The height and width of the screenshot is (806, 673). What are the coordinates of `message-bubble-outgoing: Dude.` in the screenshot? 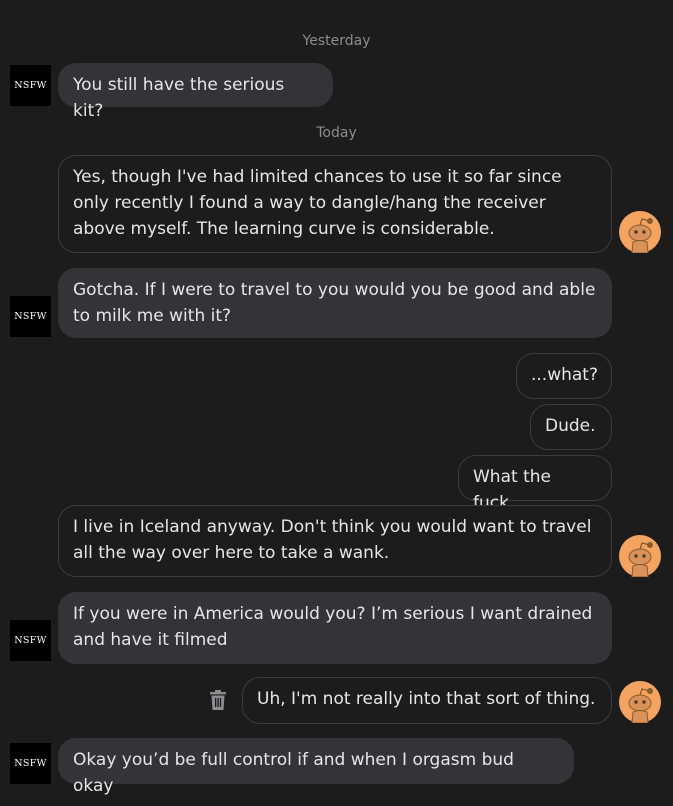 It's located at (571, 427).